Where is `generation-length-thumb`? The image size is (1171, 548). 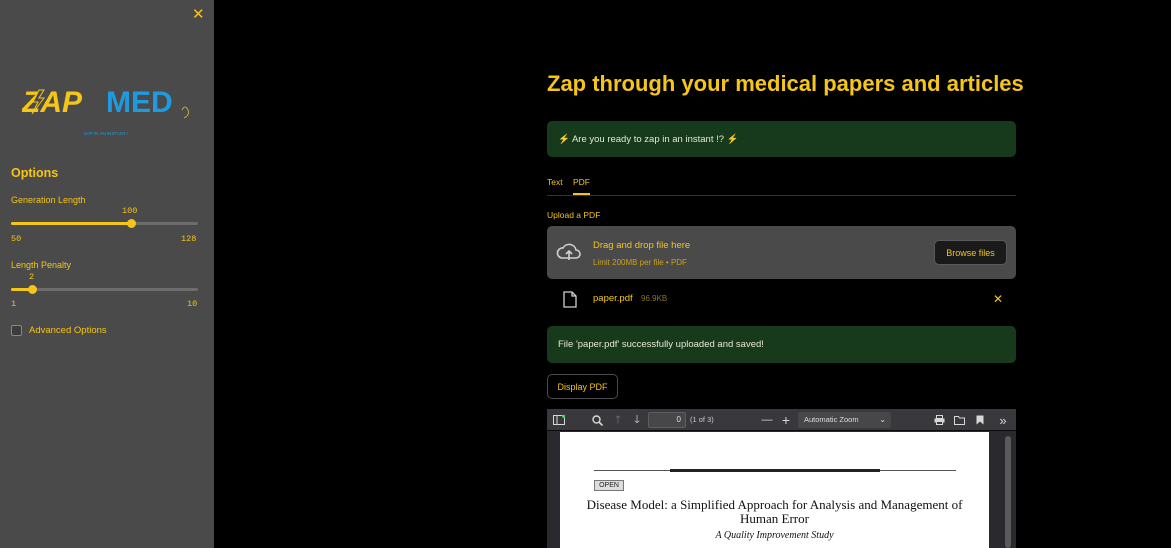
generation-length-thumb is located at coordinates (131, 223).